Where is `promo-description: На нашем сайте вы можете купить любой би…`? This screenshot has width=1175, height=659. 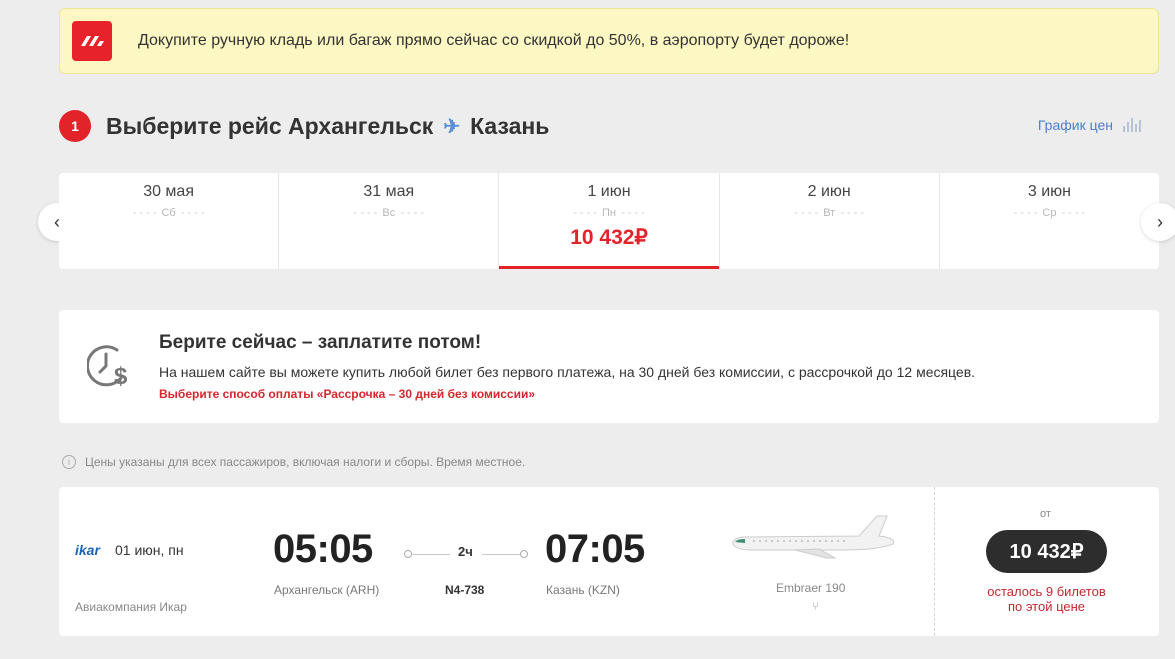 promo-description: На нашем сайте вы можете купить любой би… is located at coordinates (567, 372).